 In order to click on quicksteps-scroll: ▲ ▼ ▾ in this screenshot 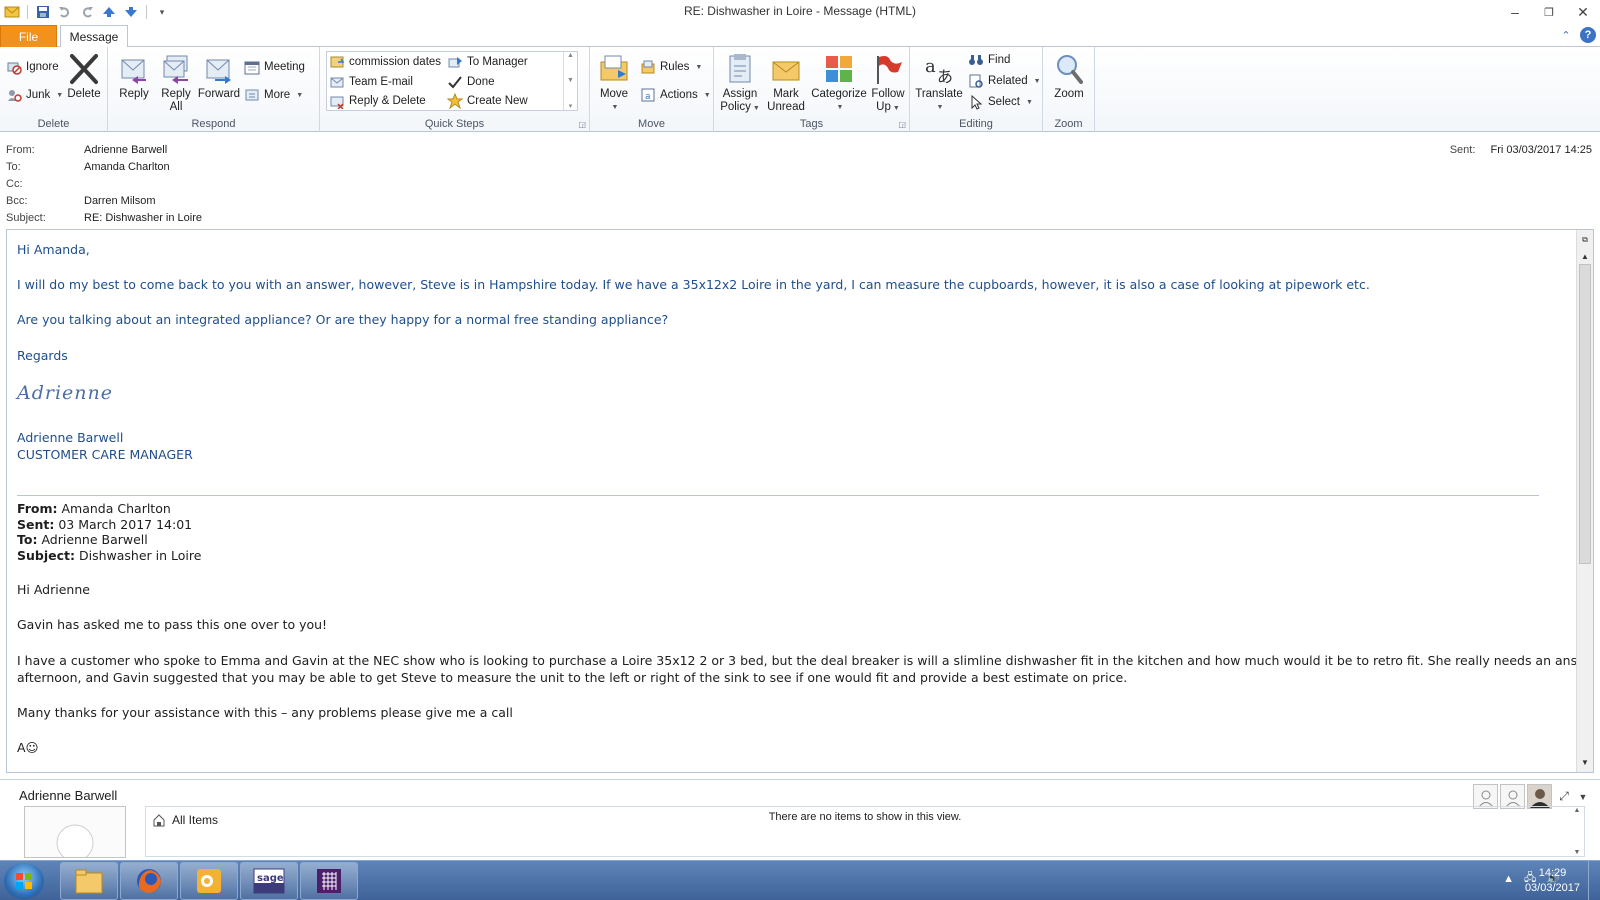, I will do `click(570, 81)`.